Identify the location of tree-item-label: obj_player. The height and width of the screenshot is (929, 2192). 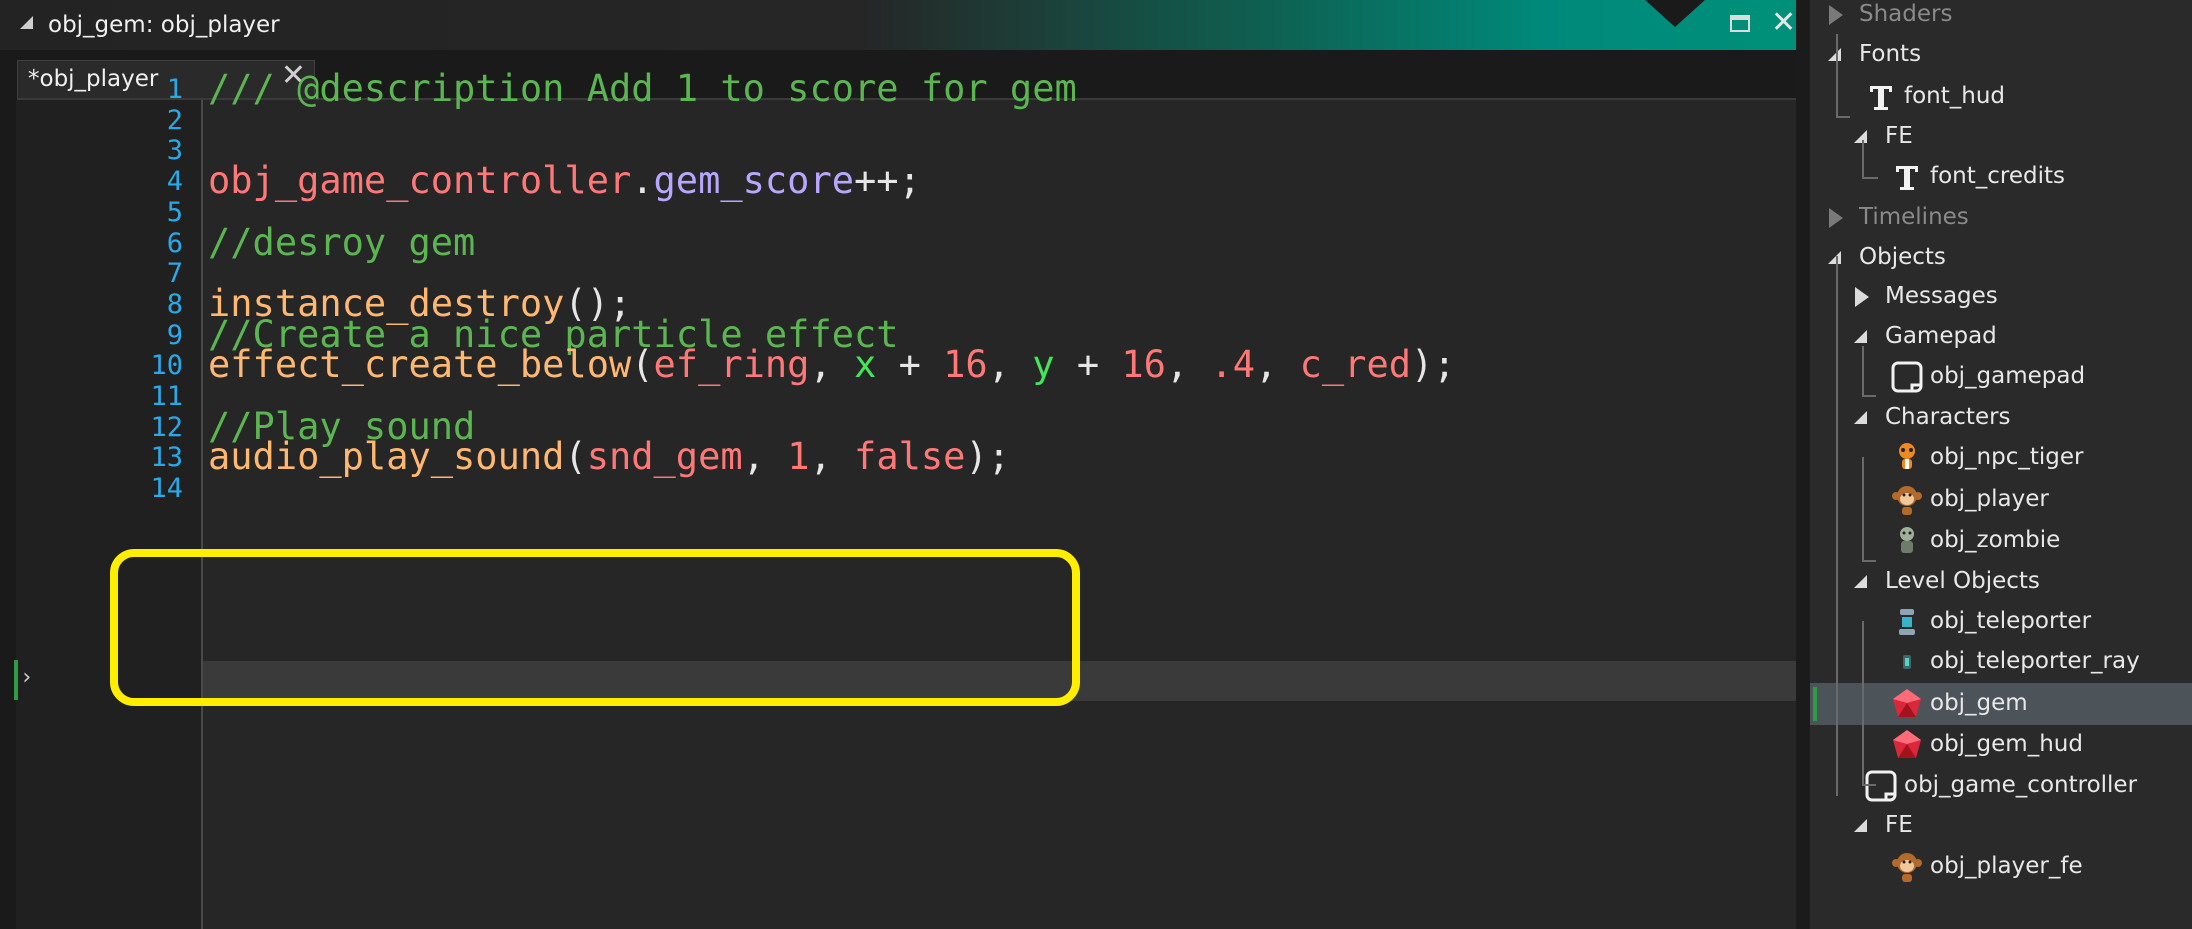
(1989, 499).